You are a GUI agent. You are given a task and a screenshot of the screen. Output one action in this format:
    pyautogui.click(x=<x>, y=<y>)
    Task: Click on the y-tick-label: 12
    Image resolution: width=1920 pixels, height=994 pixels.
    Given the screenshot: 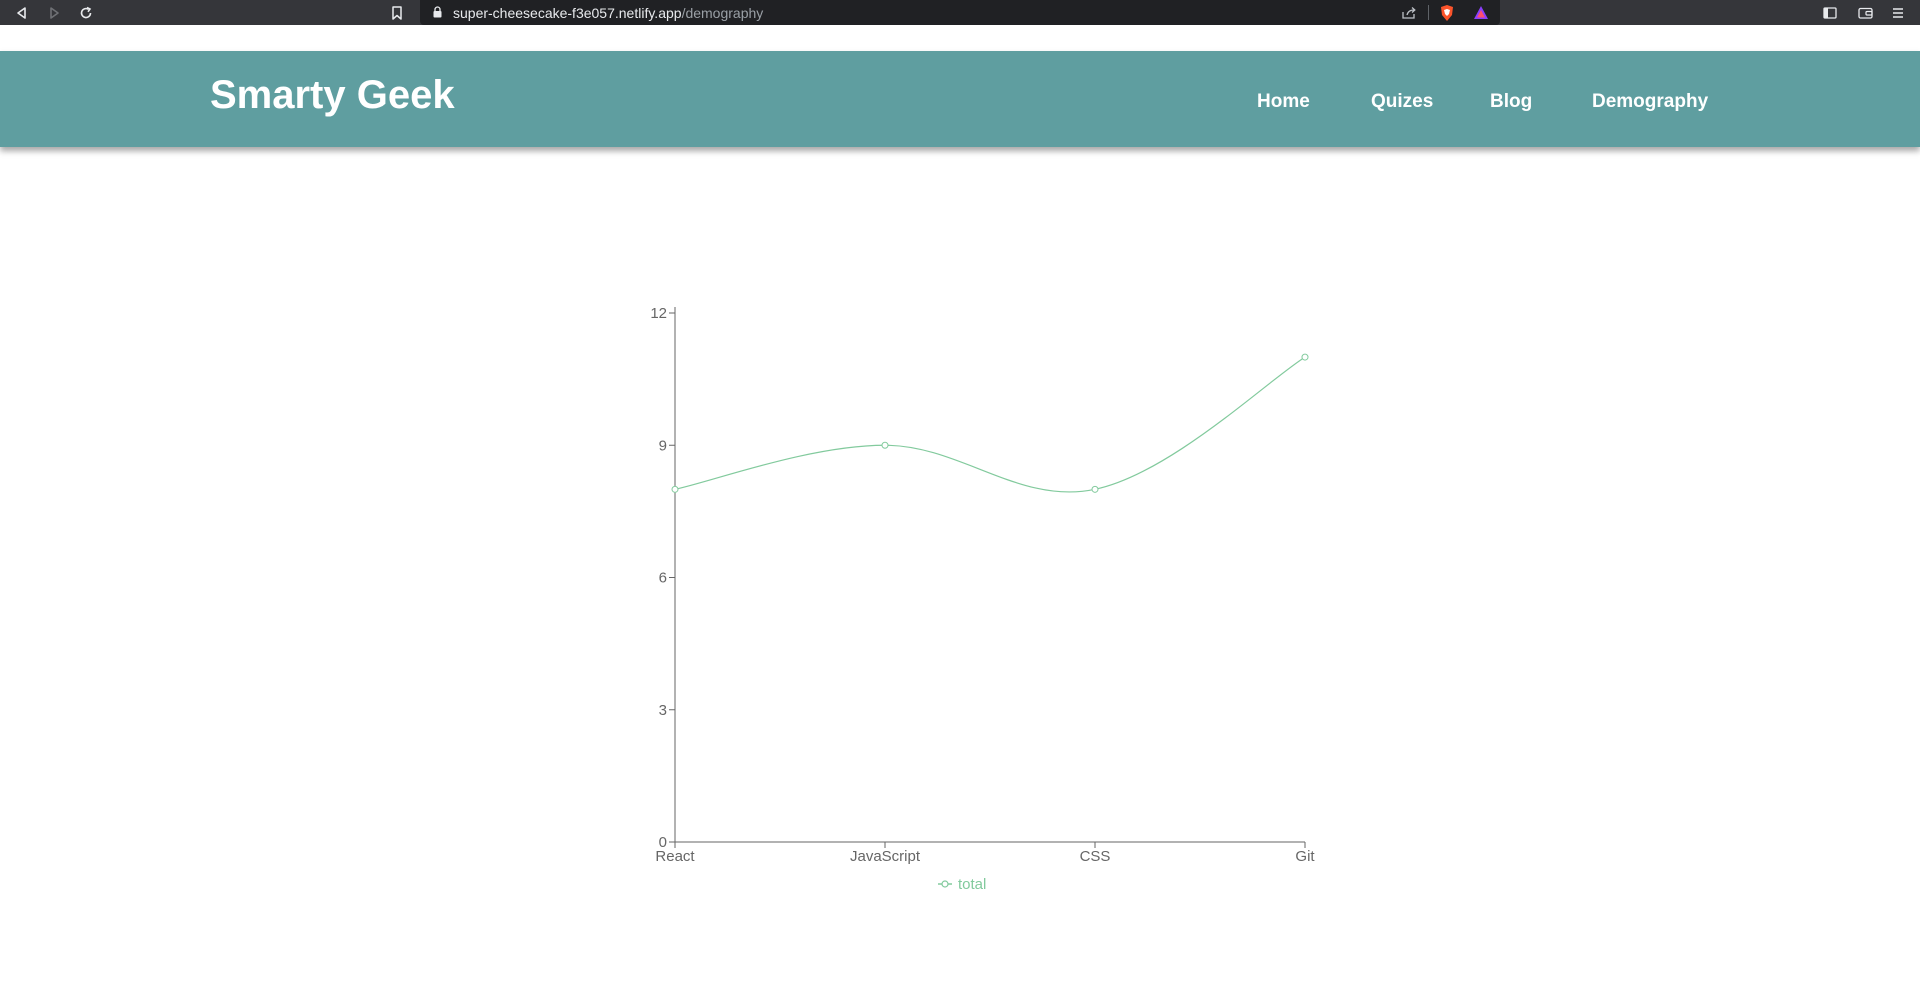 What is the action you would take?
    pyautogui.click(x=658, y=313)
    